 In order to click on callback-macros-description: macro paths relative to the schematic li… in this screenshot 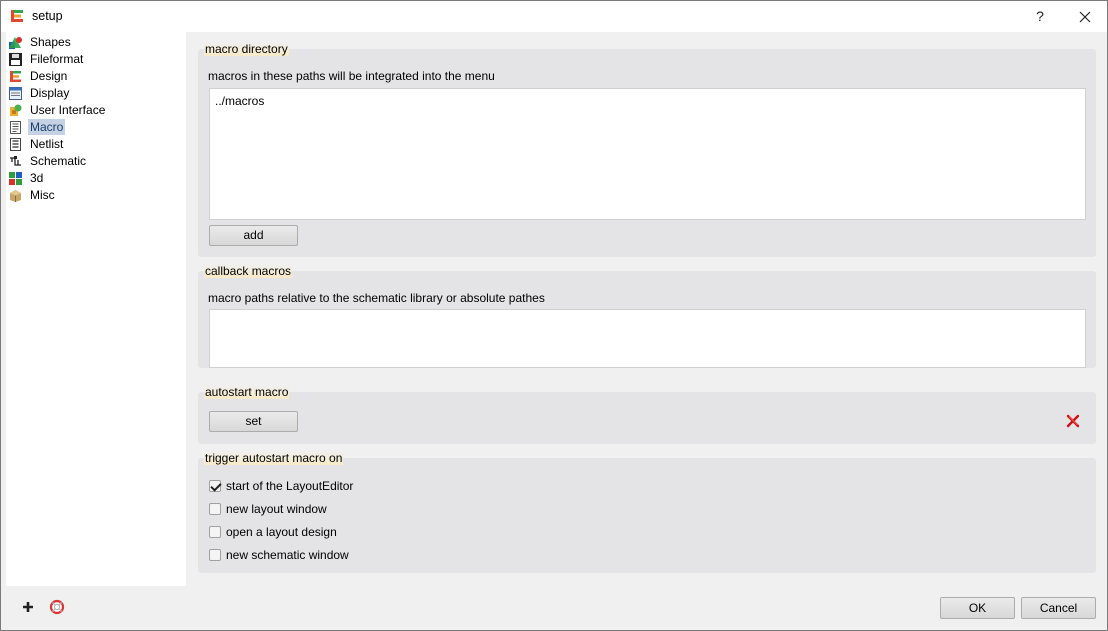, I will do `click(376, 298)`.